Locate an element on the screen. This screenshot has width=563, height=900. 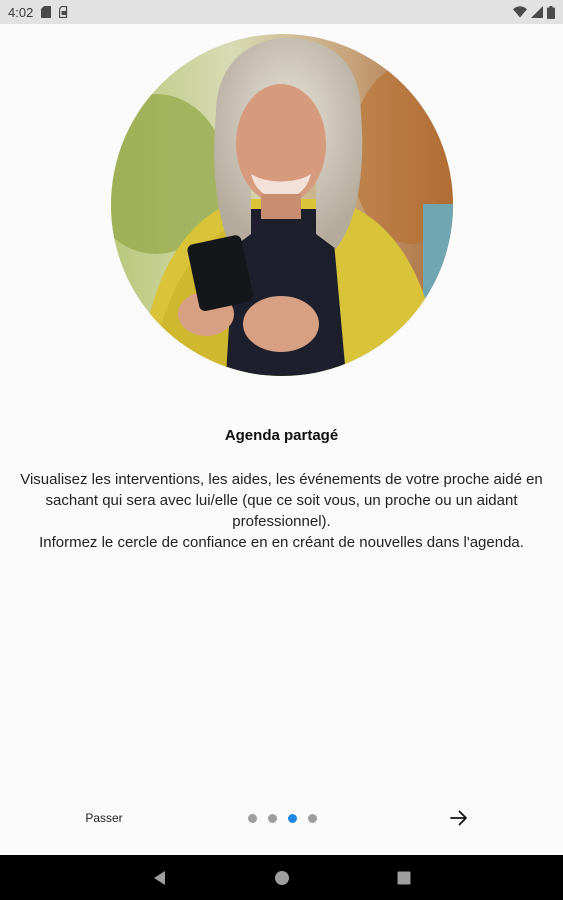
onboarding-controls: Passer is located at coordinates (281, 817).